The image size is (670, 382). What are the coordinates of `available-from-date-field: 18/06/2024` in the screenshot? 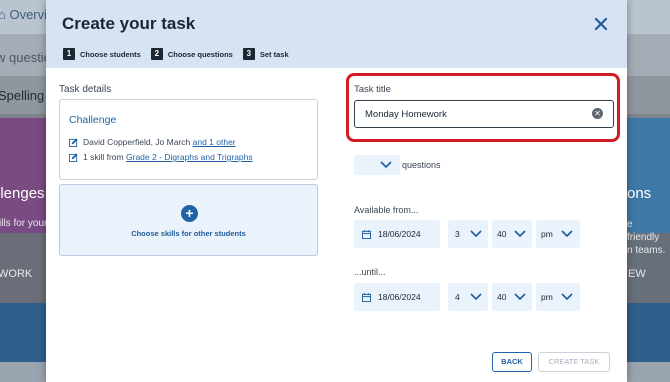 It's located at (397, 234).